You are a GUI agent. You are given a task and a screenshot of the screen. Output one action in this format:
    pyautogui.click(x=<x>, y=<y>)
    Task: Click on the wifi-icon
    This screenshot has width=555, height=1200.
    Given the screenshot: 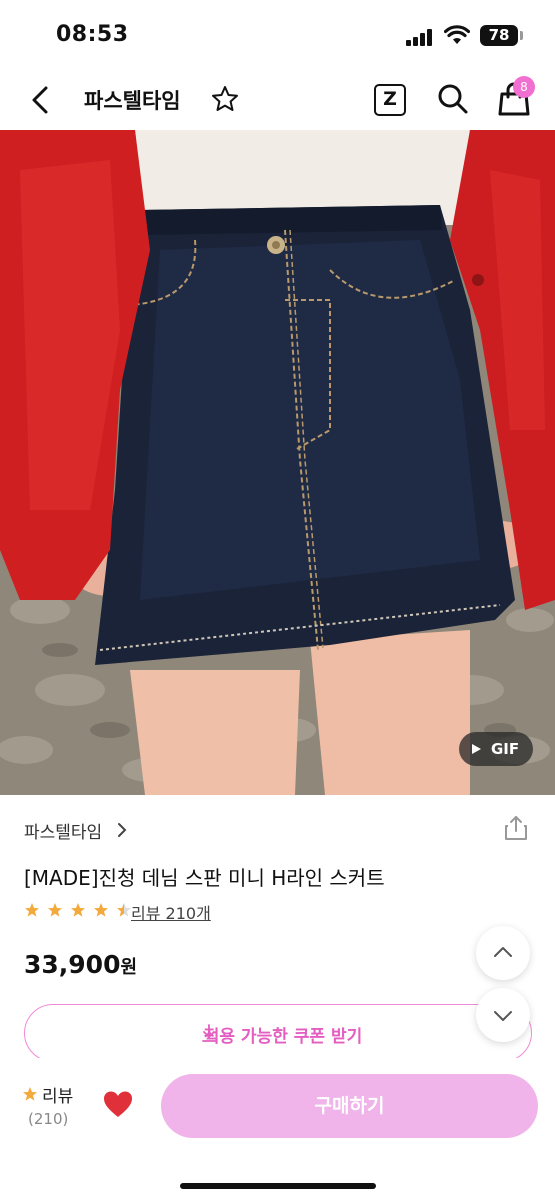 What is the action you would take?
    pyautogui.click(x=457, y=34)
    